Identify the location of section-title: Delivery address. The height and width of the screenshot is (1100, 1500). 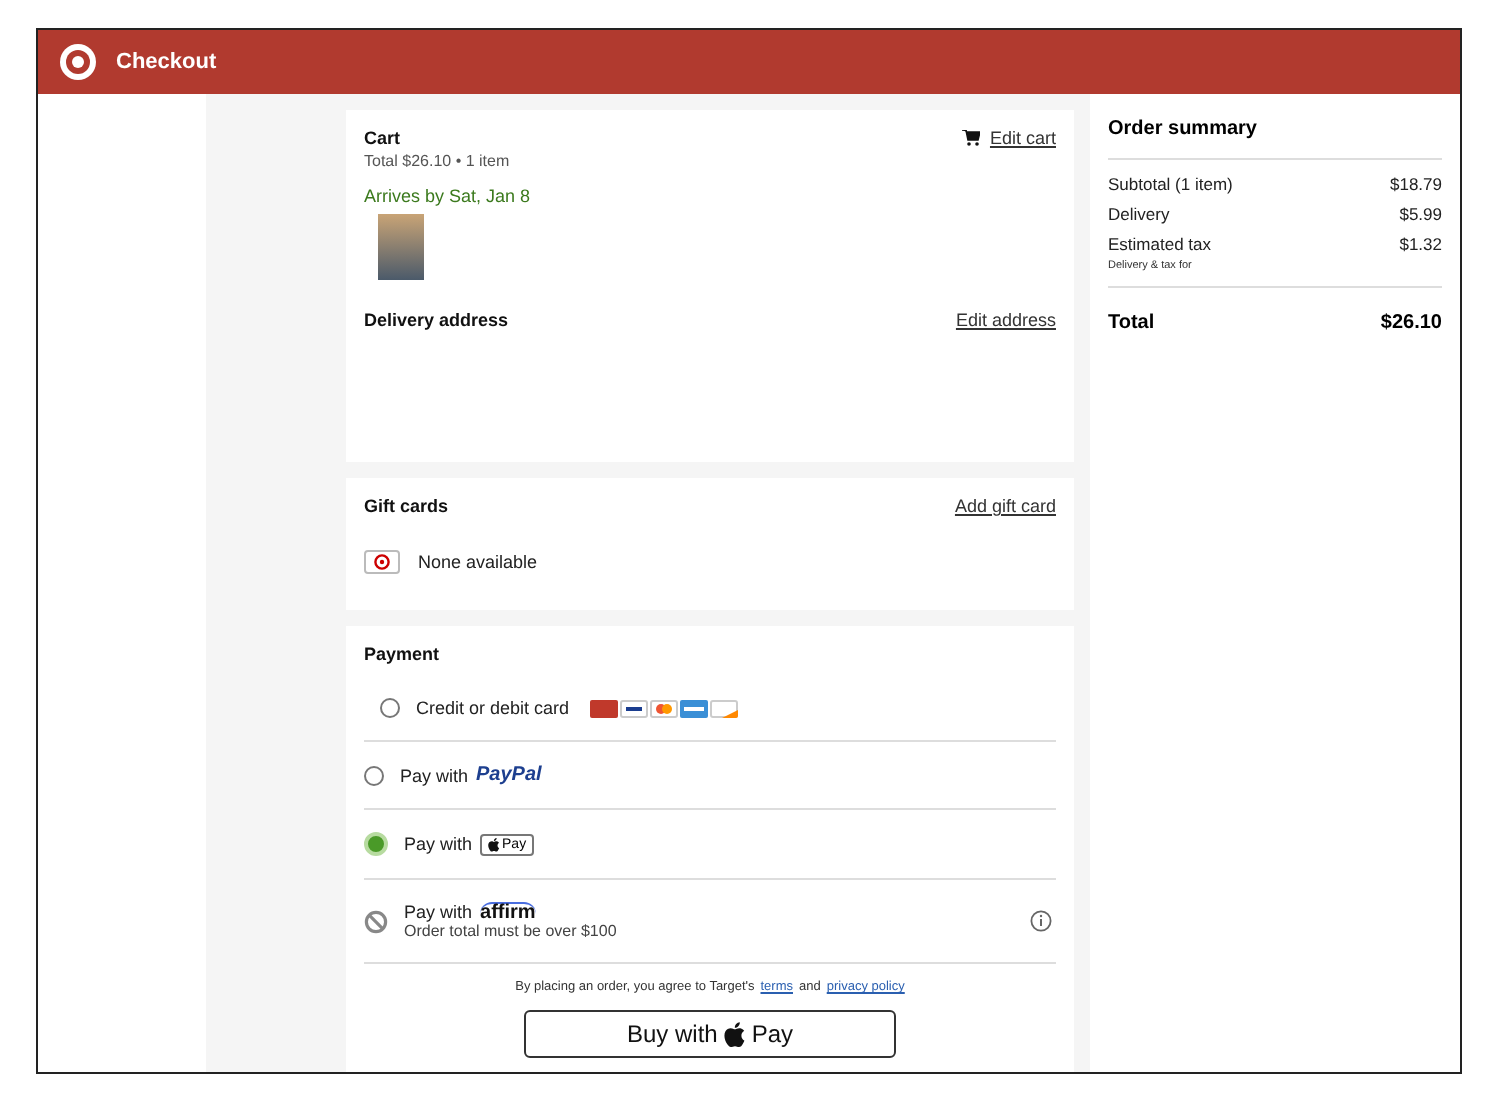
(436, 320).